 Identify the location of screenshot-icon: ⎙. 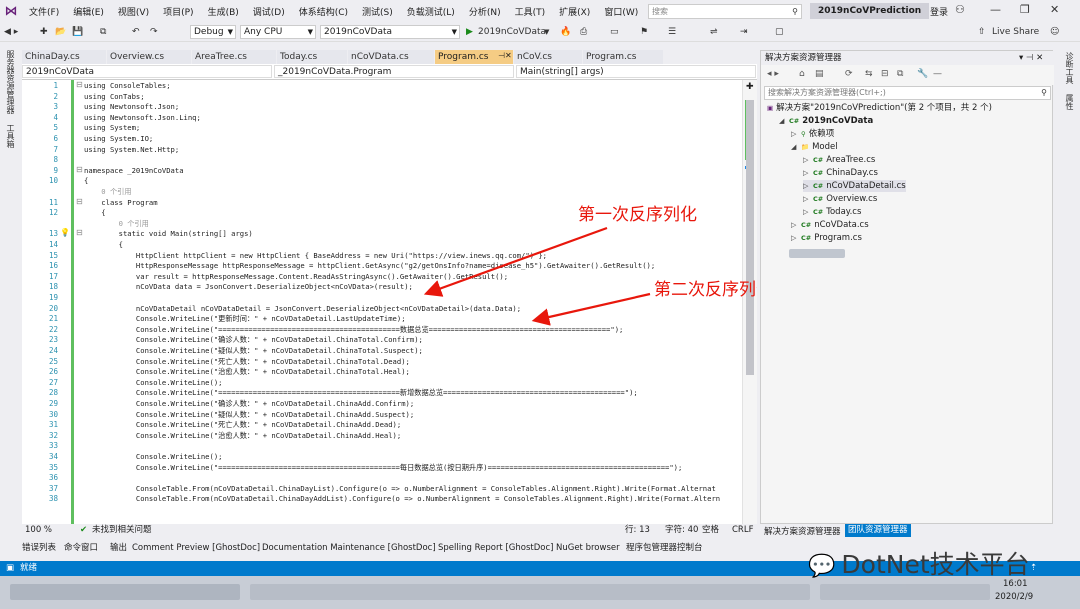
(583, 32).